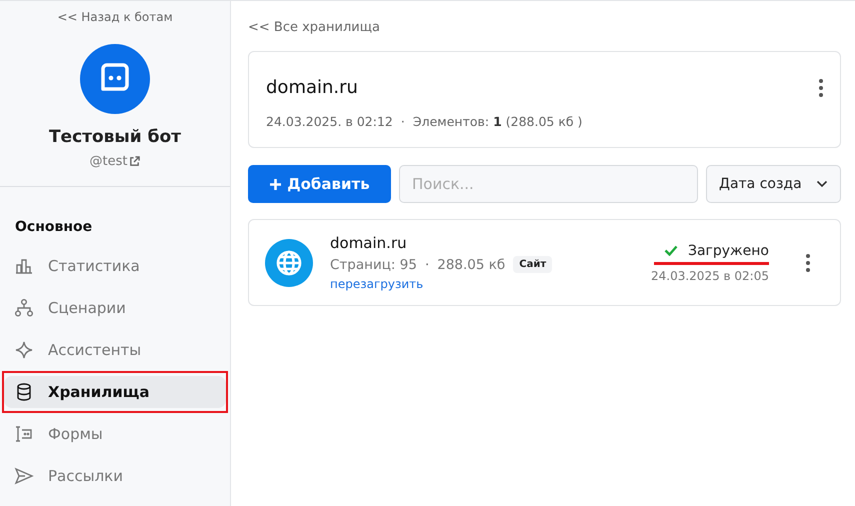 Image resolution: width=855 pixels, height=506 pixels. I want to click on back-link: << Все хранилища, so click(544, 27).